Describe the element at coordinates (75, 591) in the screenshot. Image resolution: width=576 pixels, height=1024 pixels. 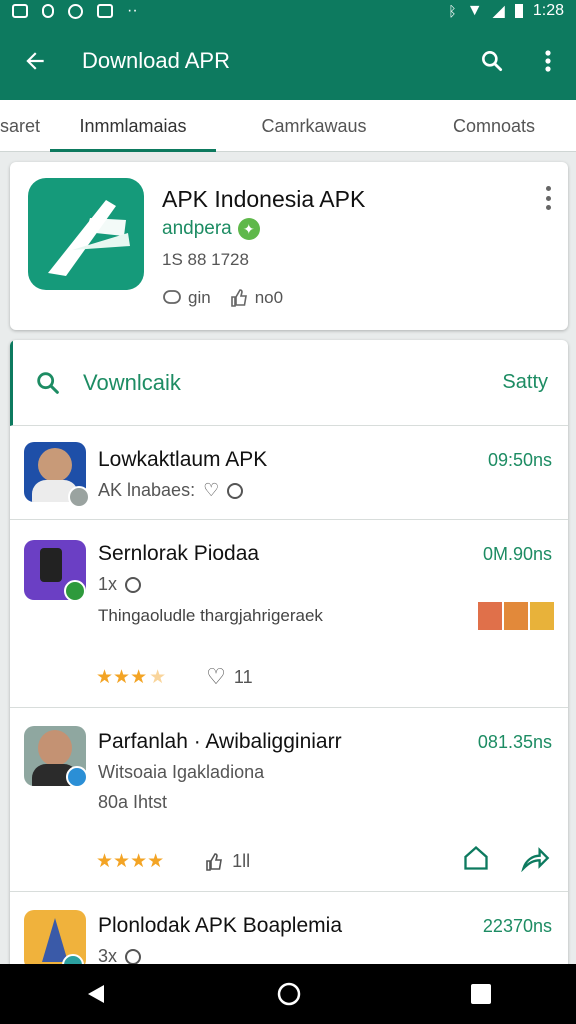
I see `verified-badge-icon` at that location.